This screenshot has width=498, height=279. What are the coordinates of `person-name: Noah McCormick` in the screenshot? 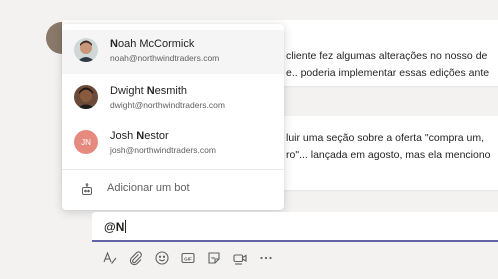 It's located at (152, 44).